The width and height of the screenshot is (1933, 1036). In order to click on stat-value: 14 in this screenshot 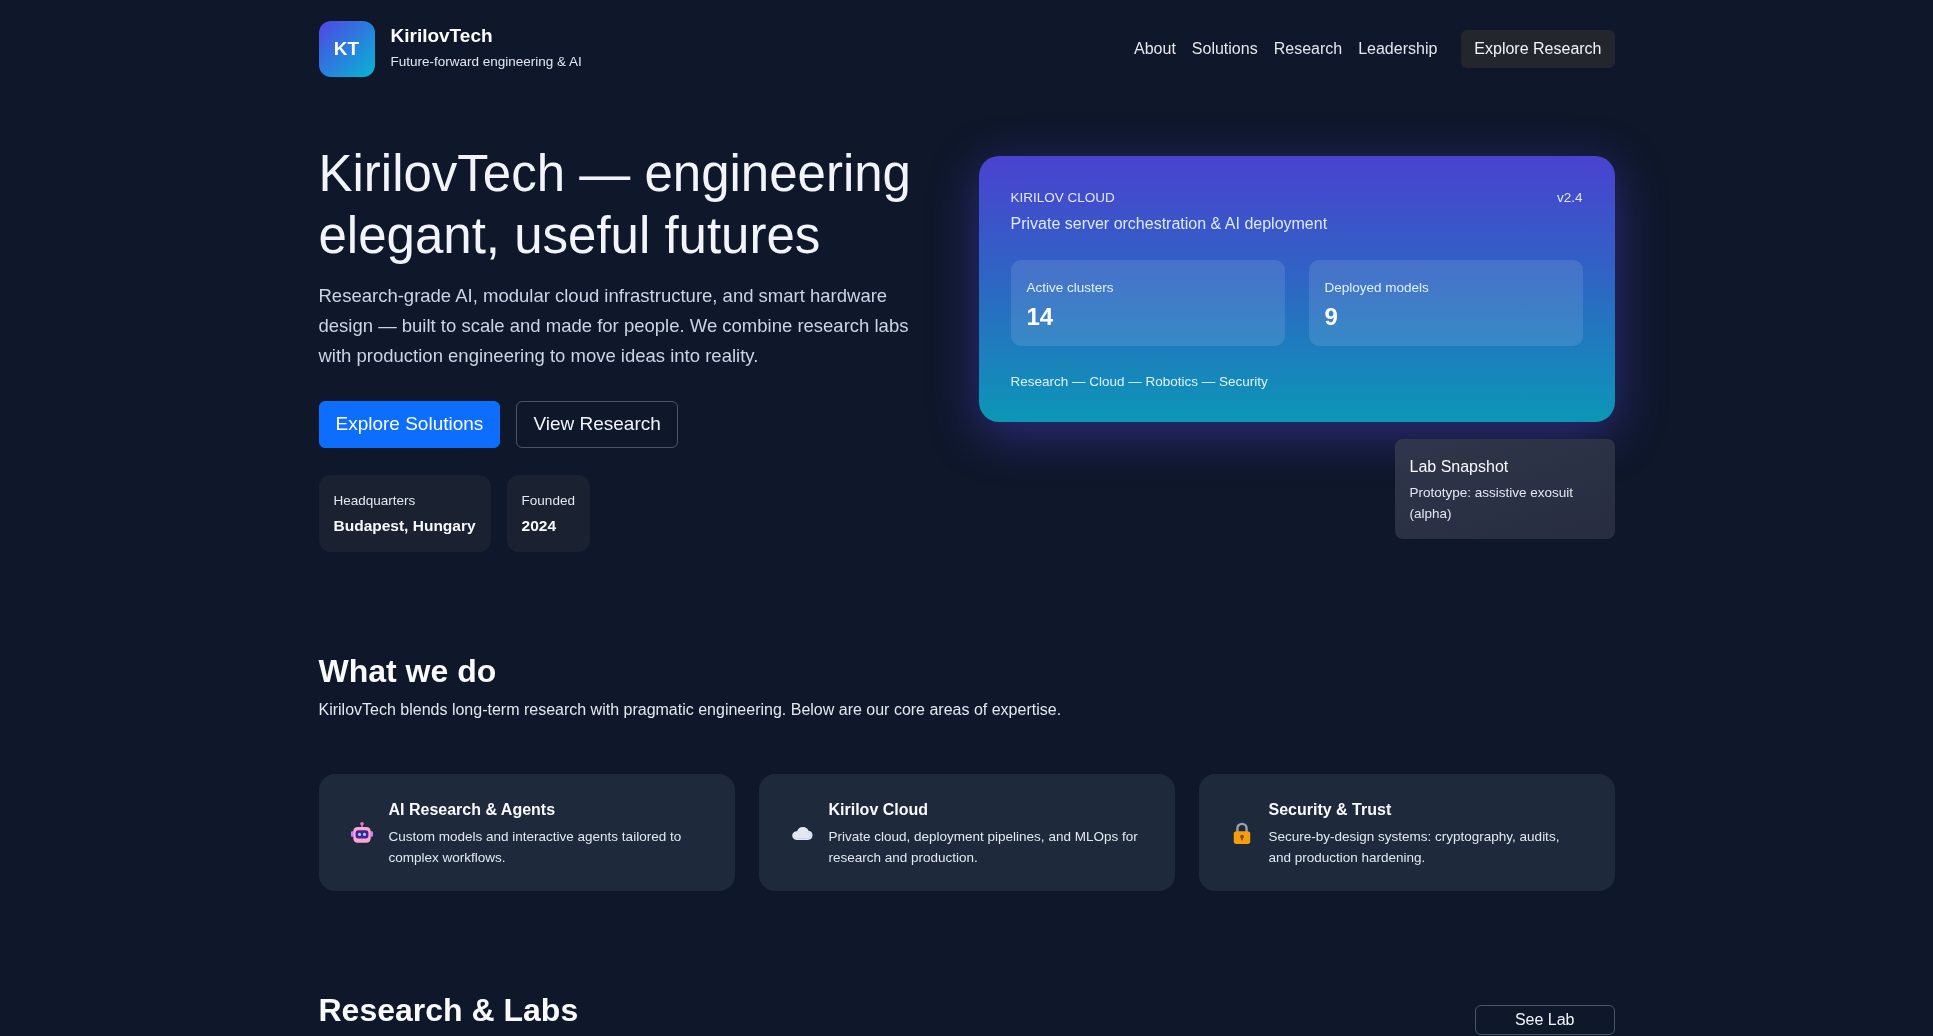, I will do `click(1040, 316)`.